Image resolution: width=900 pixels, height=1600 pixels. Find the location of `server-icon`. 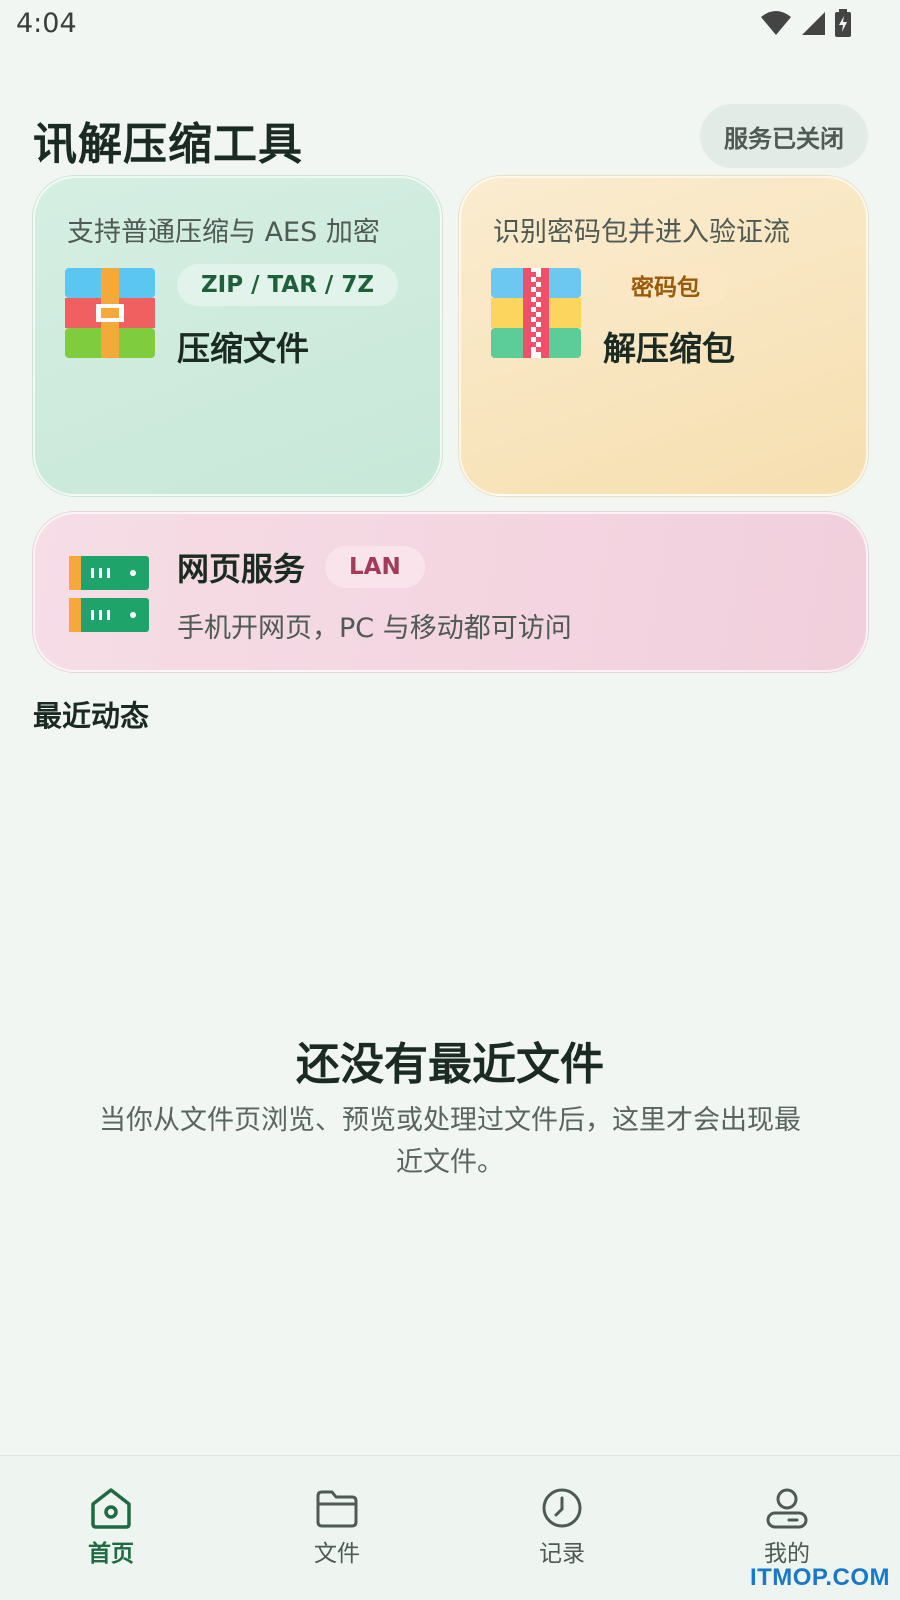

server-icon is located at coordinates (109, 594).